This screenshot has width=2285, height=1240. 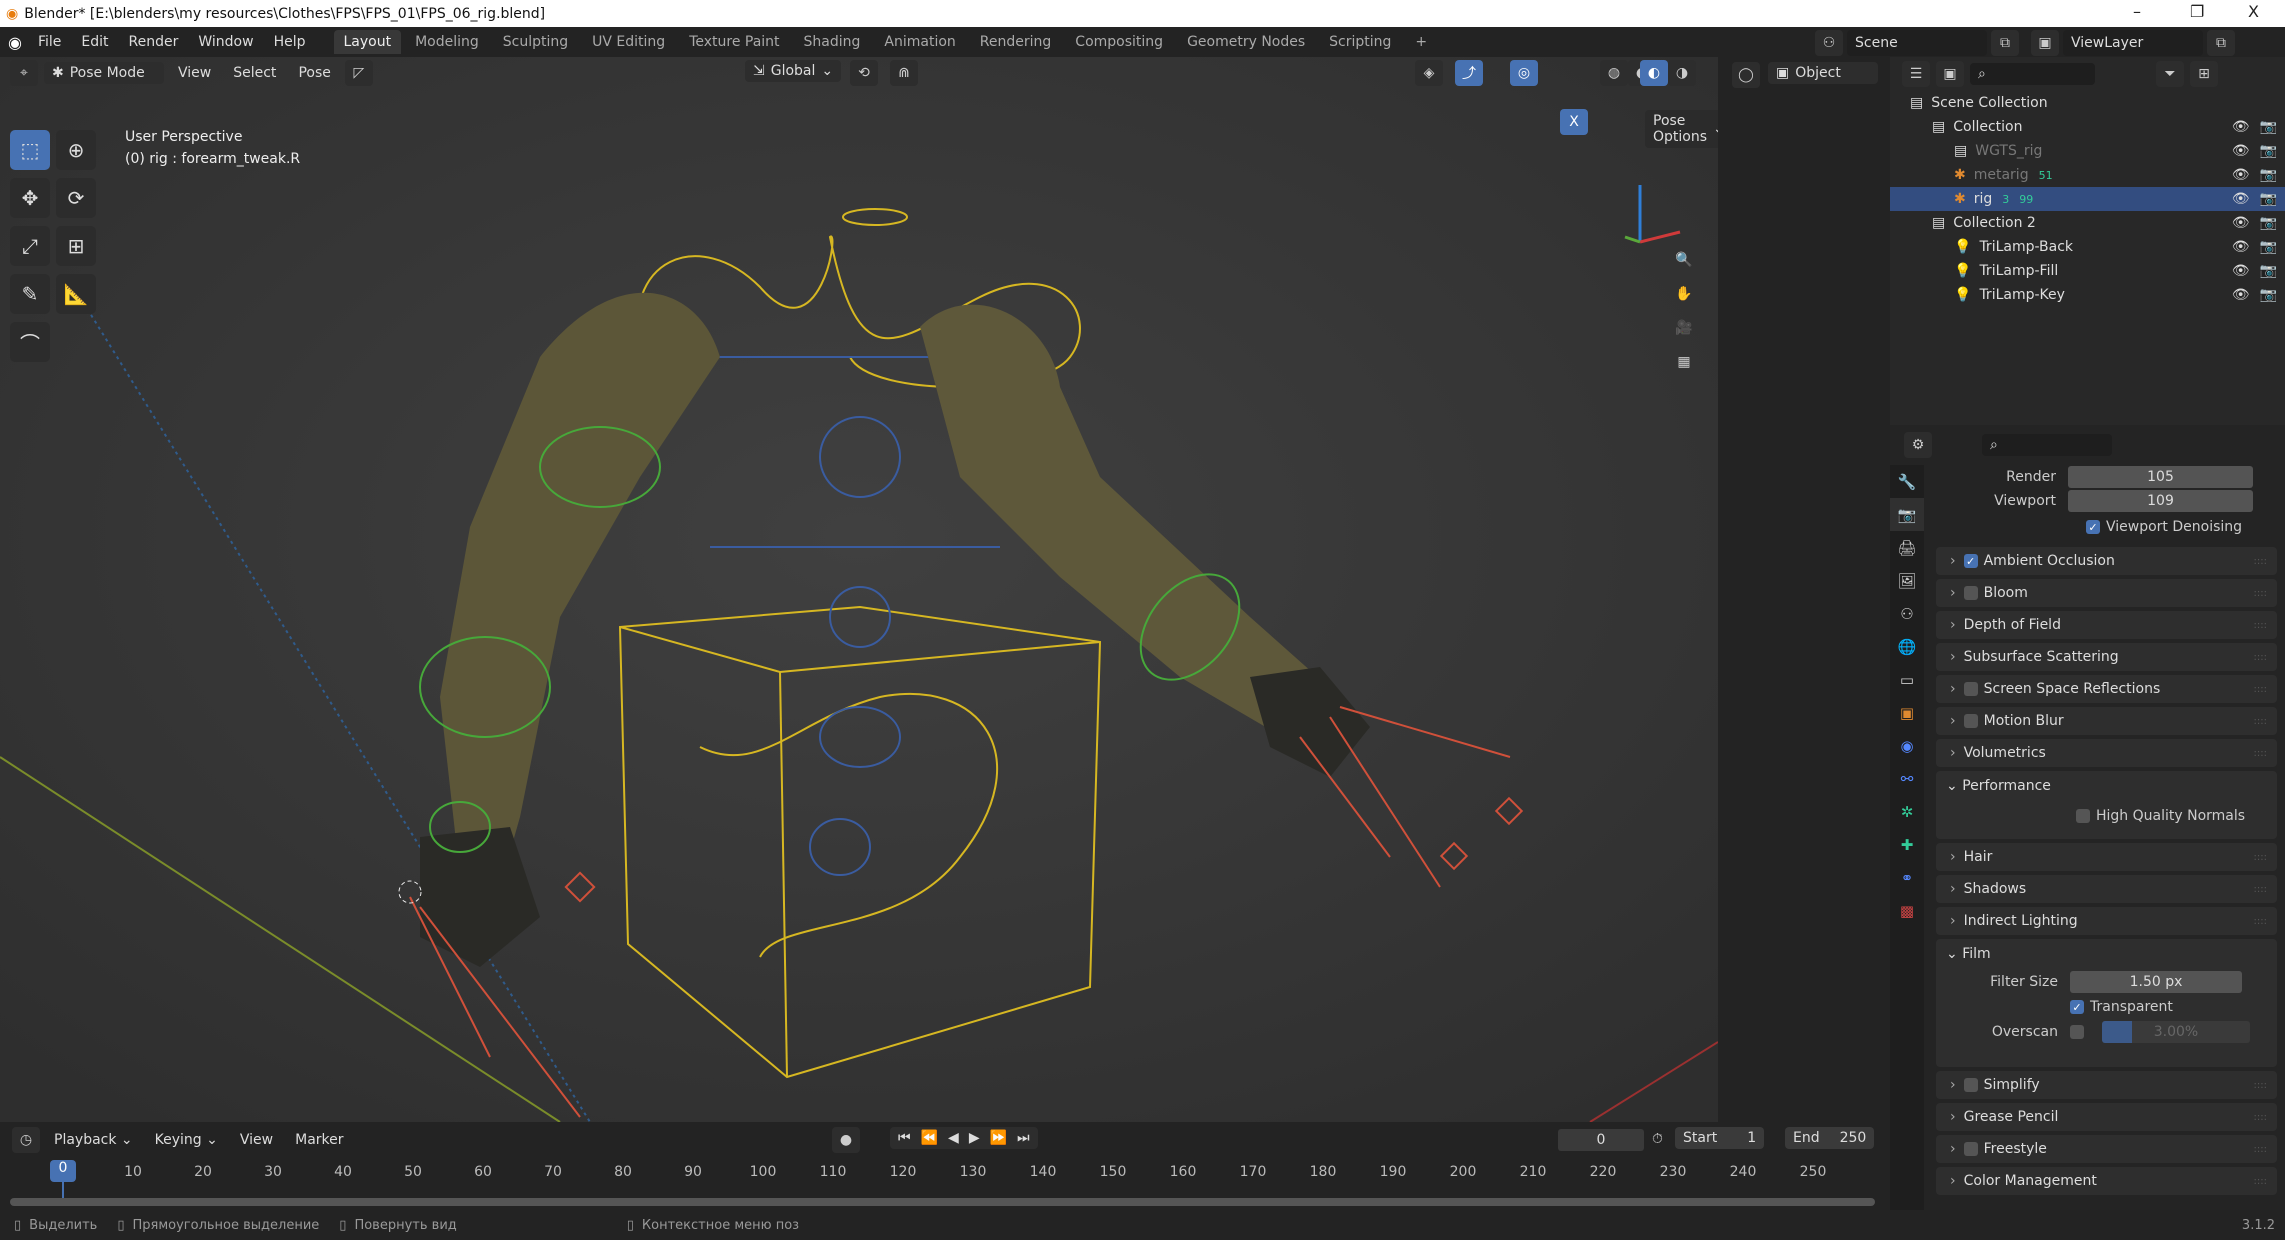 What do you see at coordinates (15, 42) in the screenshot?
I see `blender-menu-icon: ◉` at bounding box center [15, 42].